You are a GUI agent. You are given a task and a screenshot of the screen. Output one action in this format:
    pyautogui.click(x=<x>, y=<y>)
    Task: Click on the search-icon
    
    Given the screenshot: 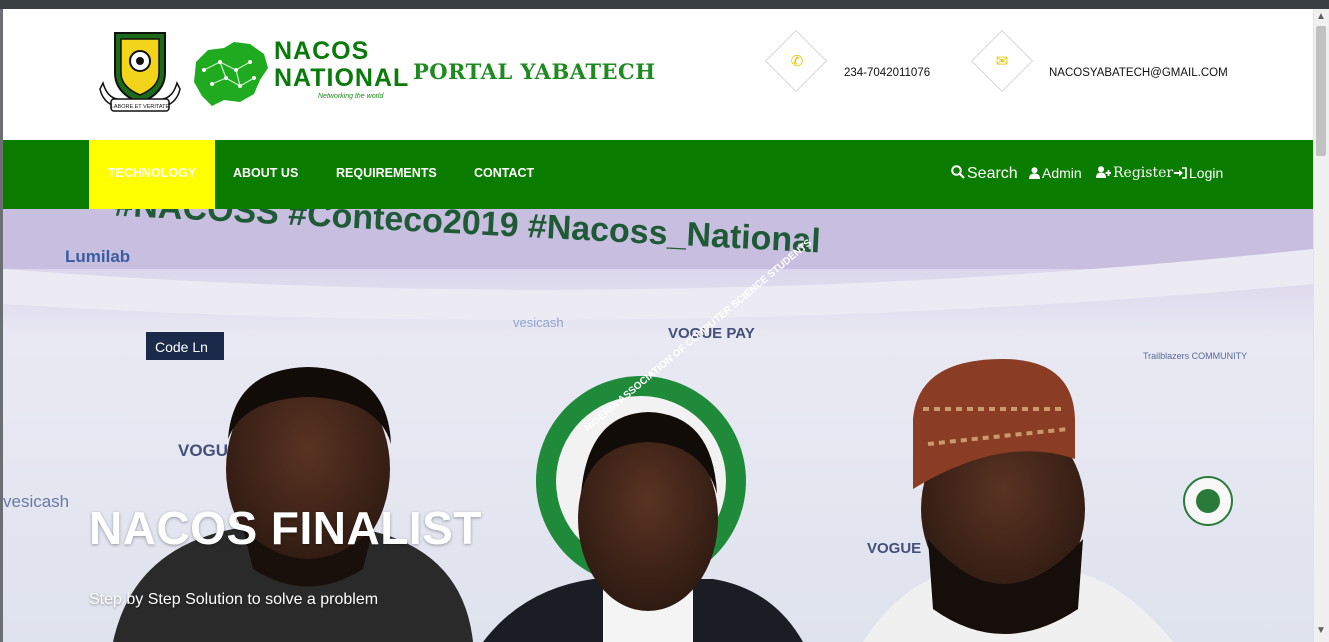 What is the action you would take?
    pyautogui.click(x=958, y=172)
    